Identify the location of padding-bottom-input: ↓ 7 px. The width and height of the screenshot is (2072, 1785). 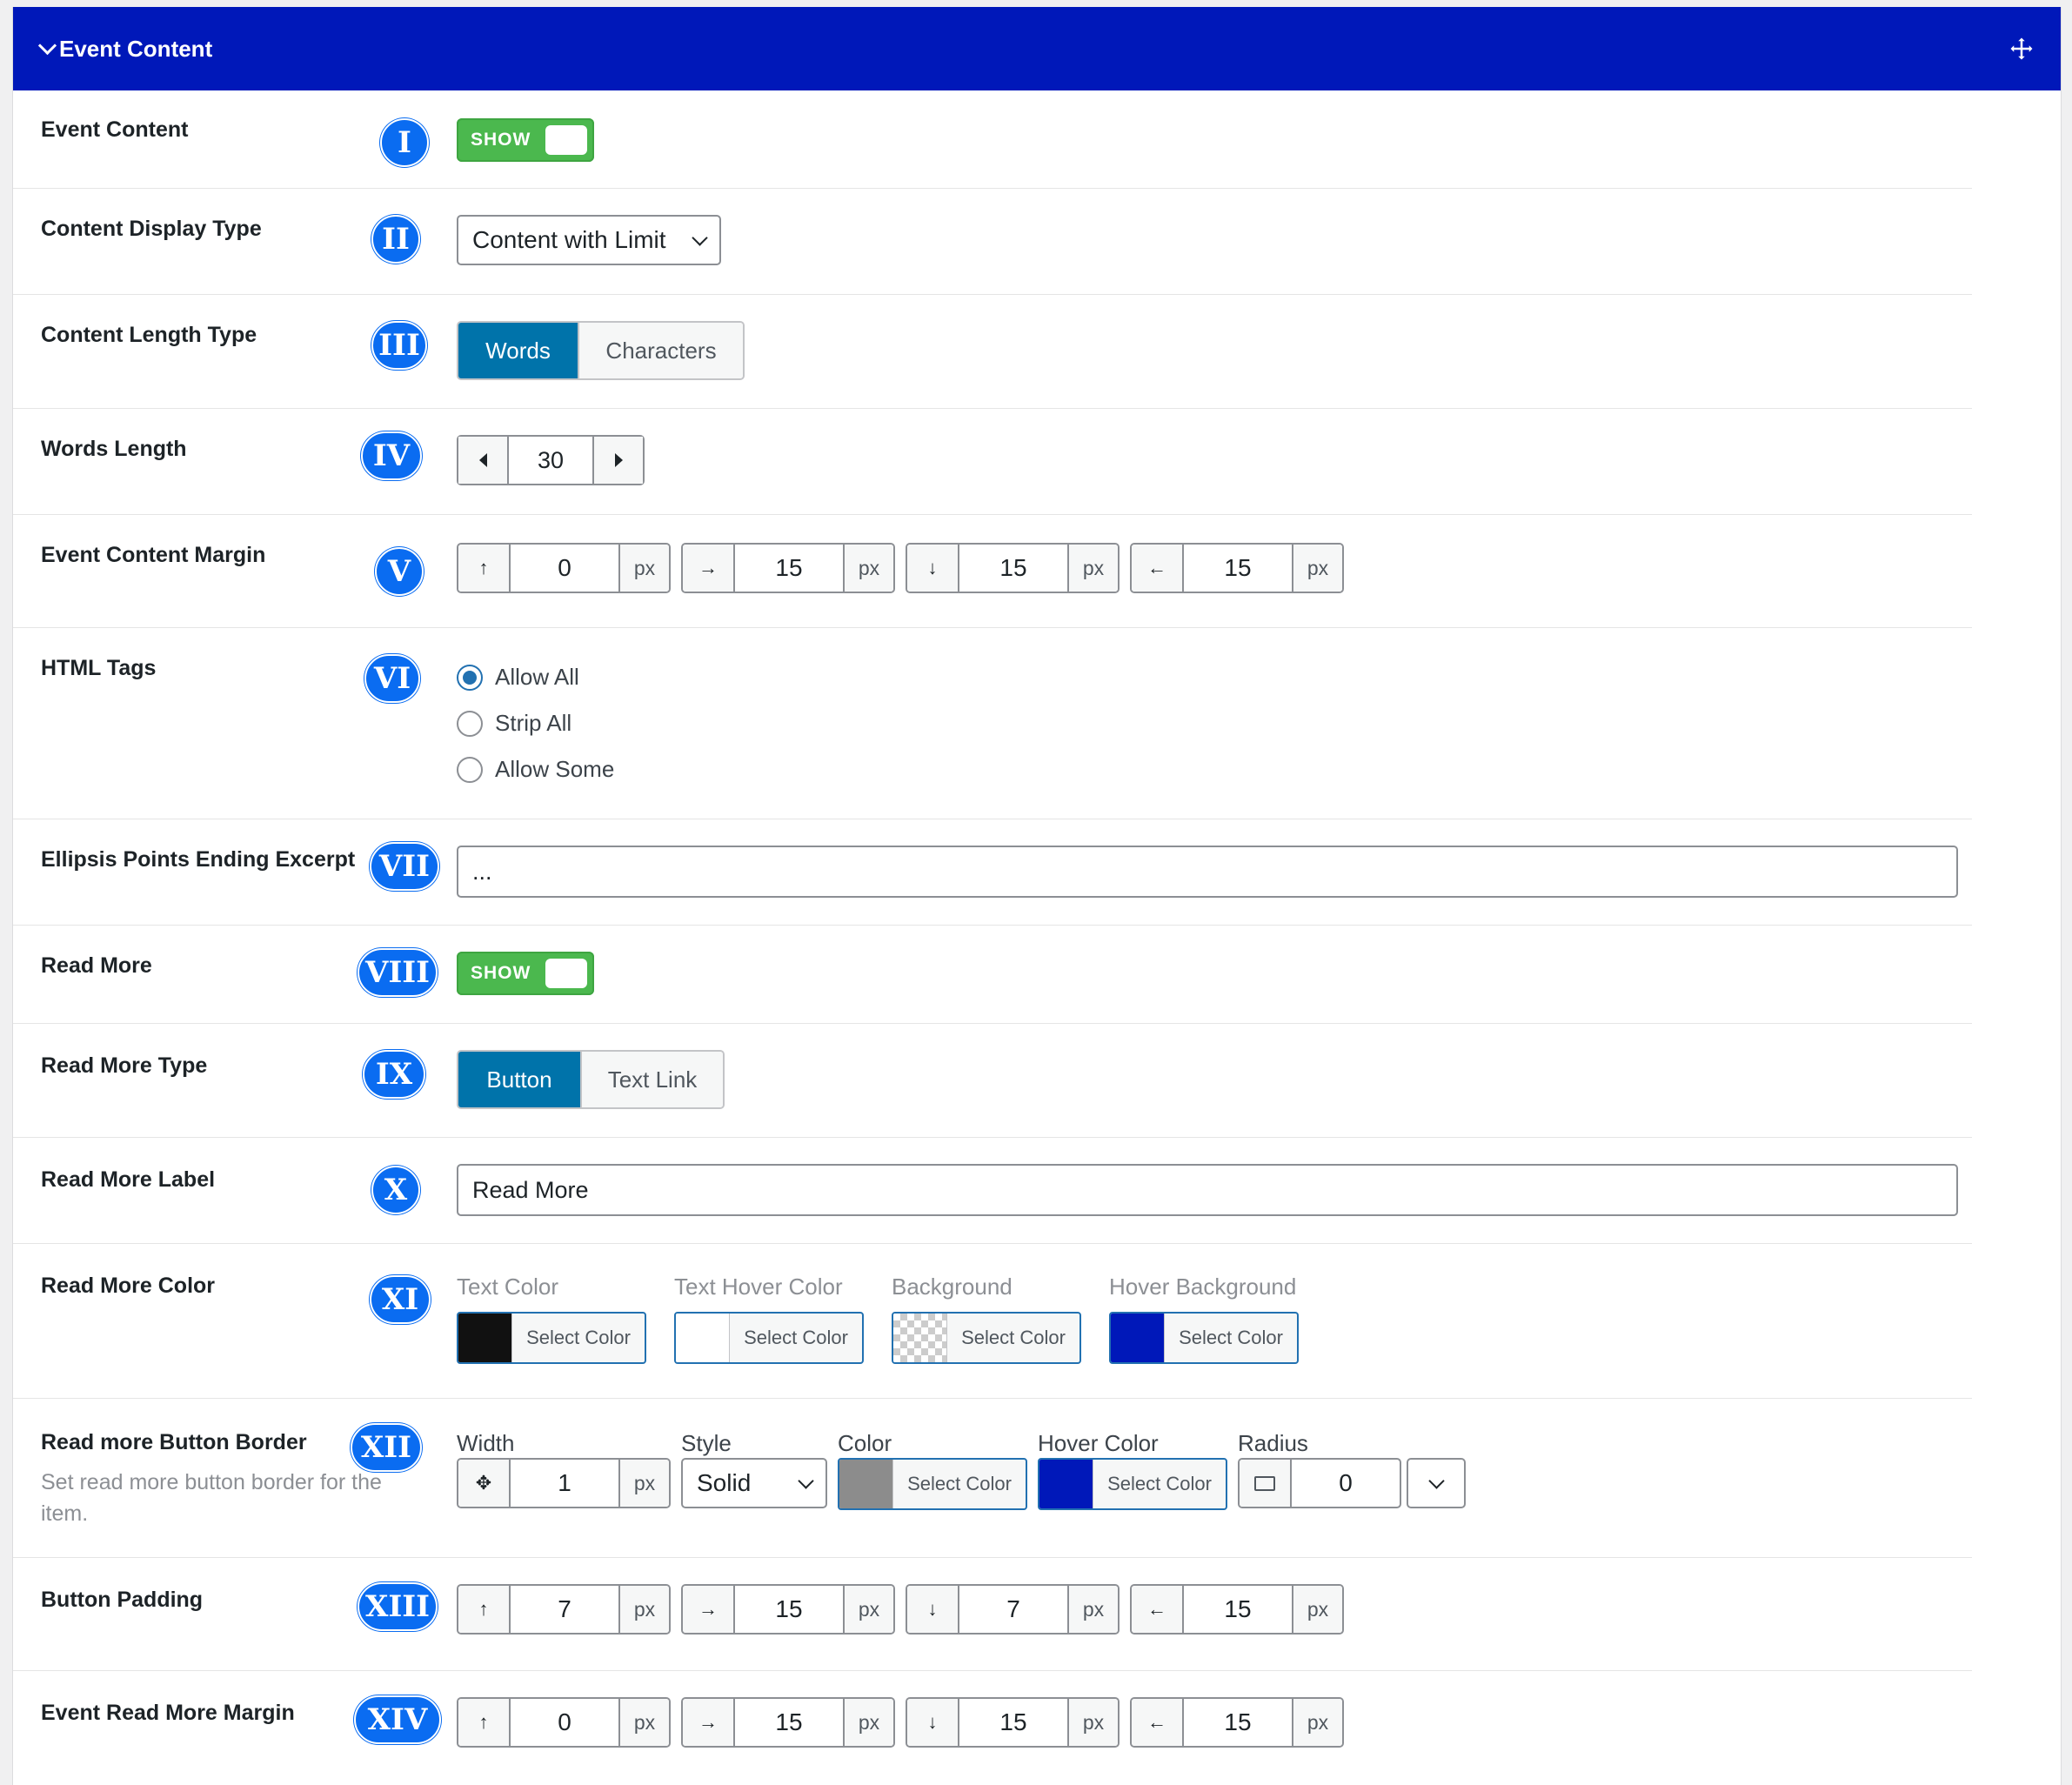
(1013, 1609).